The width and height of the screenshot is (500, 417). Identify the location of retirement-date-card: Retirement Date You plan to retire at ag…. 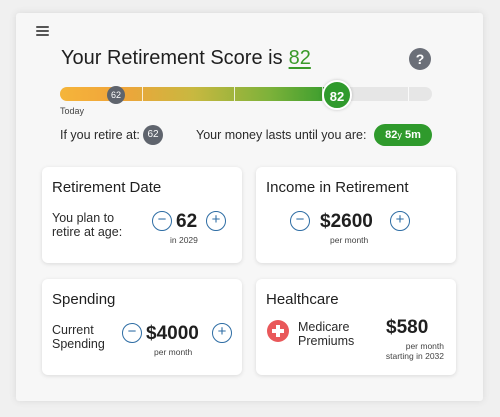
(142, 215).